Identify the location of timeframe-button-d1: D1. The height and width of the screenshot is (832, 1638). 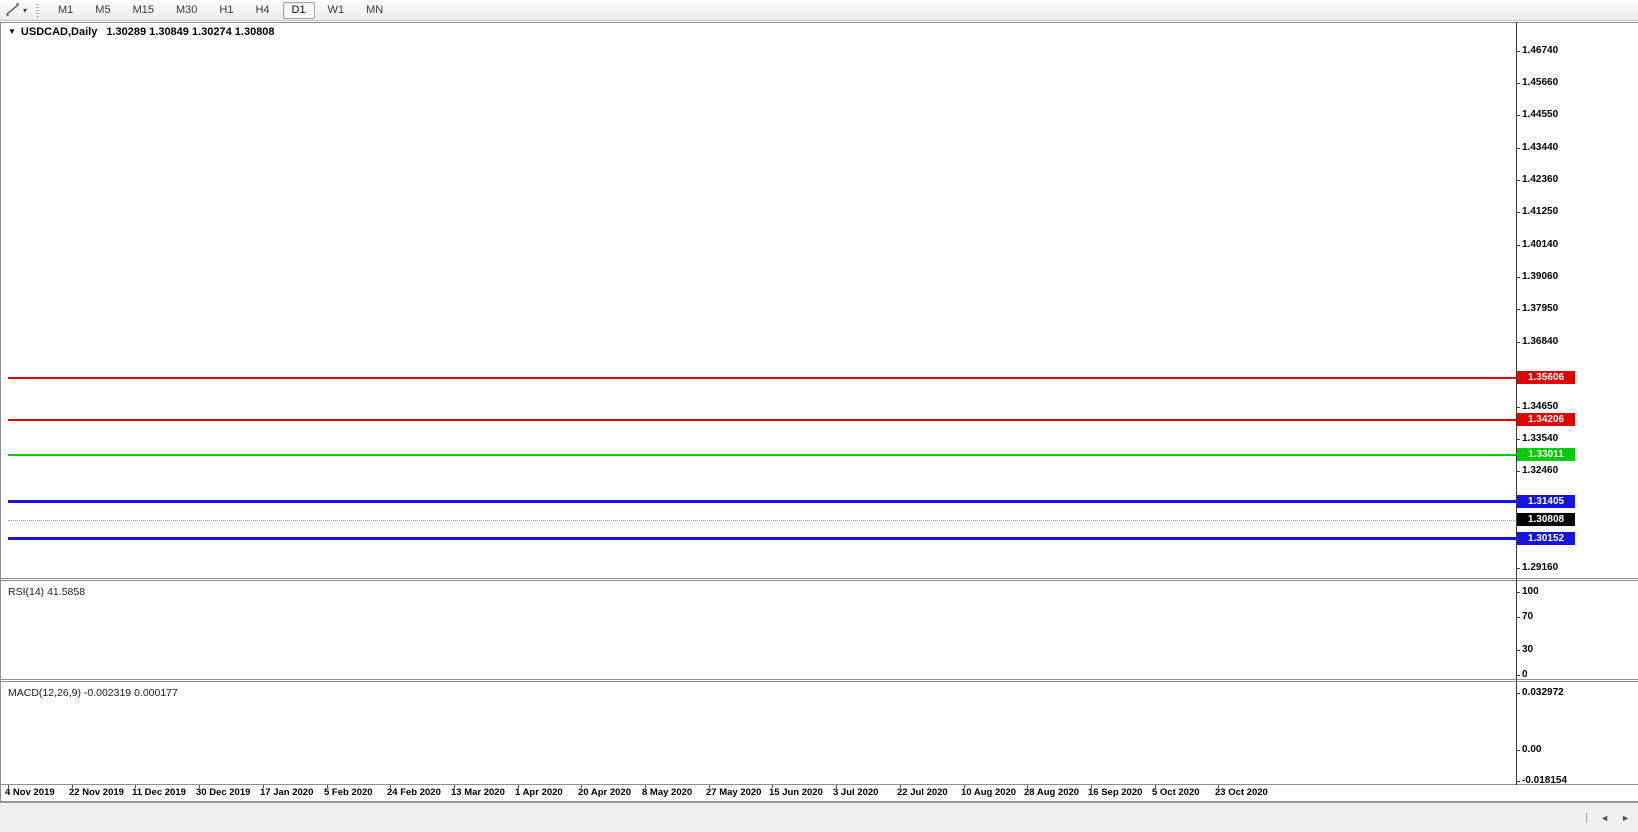
(298, 10).